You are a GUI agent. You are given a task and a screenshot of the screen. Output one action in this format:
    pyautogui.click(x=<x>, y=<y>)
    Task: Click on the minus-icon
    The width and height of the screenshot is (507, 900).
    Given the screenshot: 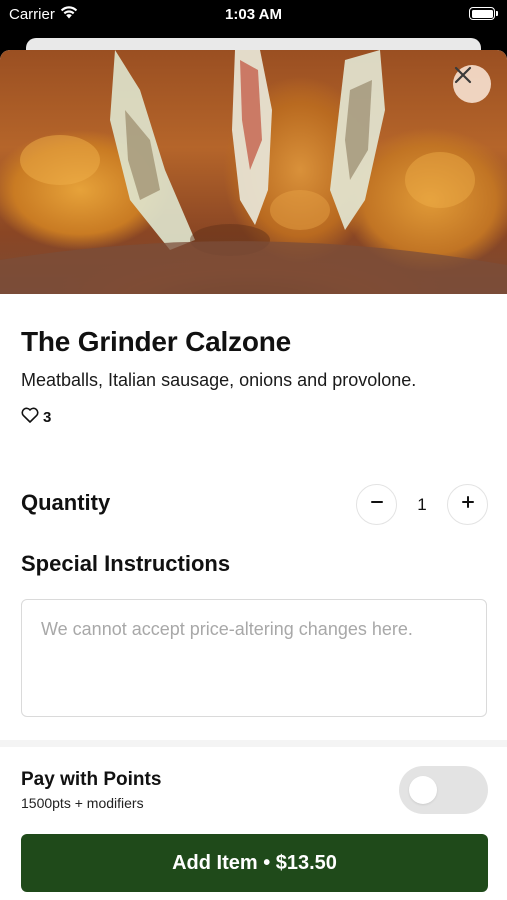 What is the action you would take?
    pyautogui.click(x=377, y=504)
    